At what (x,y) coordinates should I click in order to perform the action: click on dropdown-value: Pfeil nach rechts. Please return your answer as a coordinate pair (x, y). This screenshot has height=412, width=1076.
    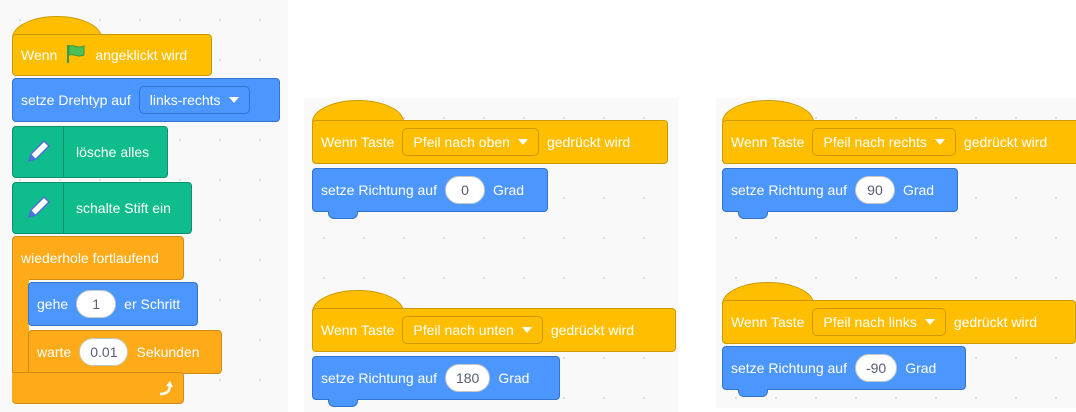
    Looking at the image, I should click on (875, 142).